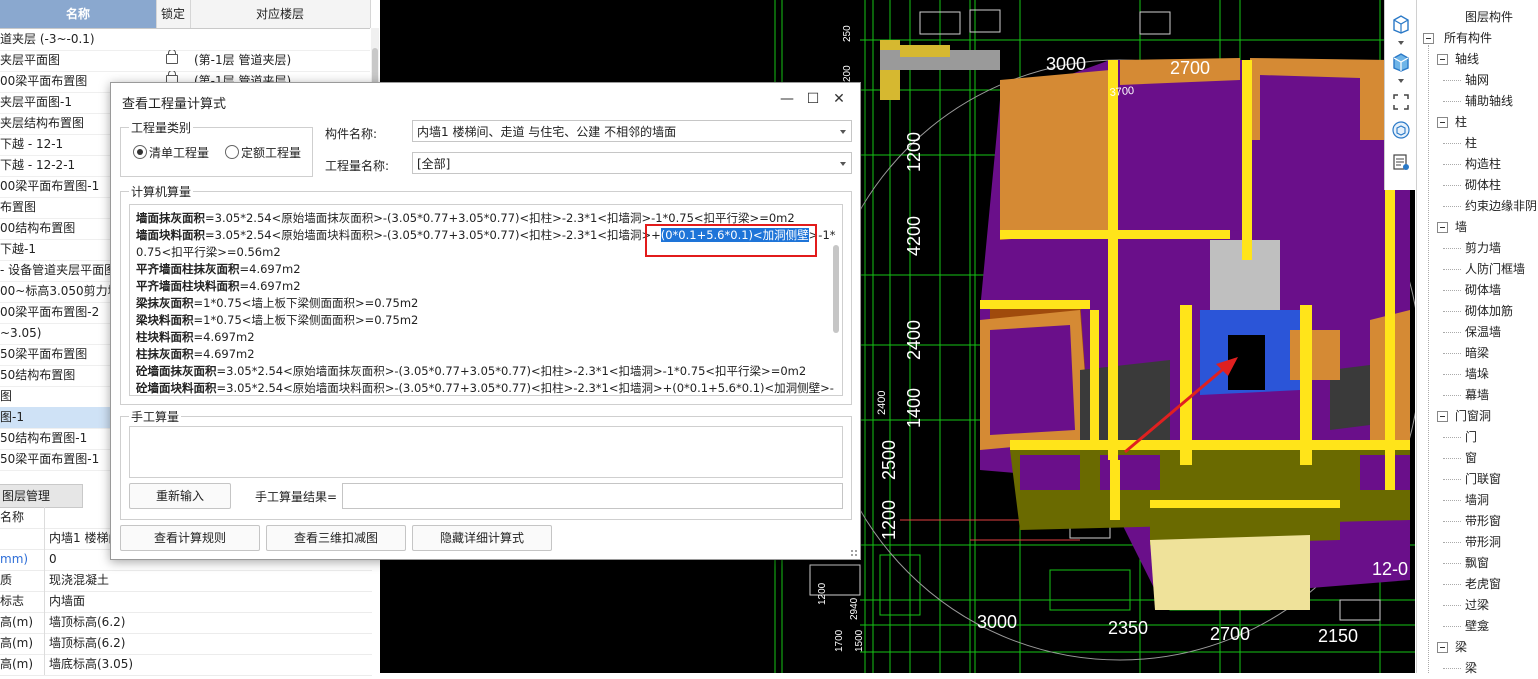 This screenshot has width=1538, height=679. I want to click on manual-group-label: 手工算量, so click(155, 416).